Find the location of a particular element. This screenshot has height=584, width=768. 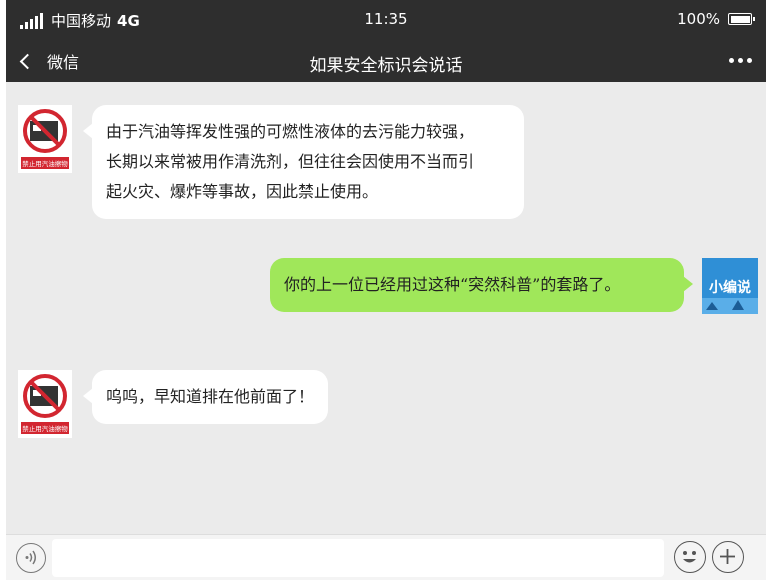

editor-avatar: 小编说 is located at coordinates (730, 286).